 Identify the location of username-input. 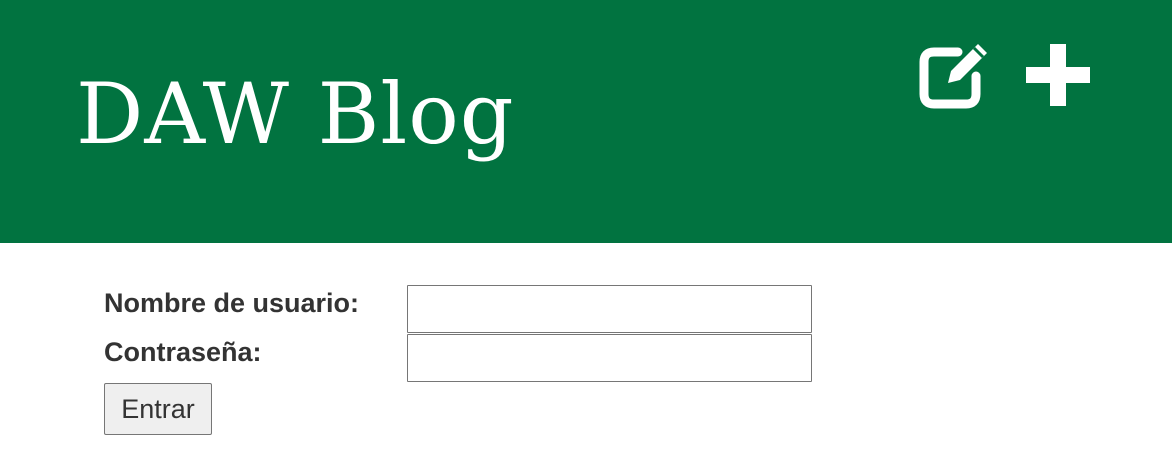
(609, 309).